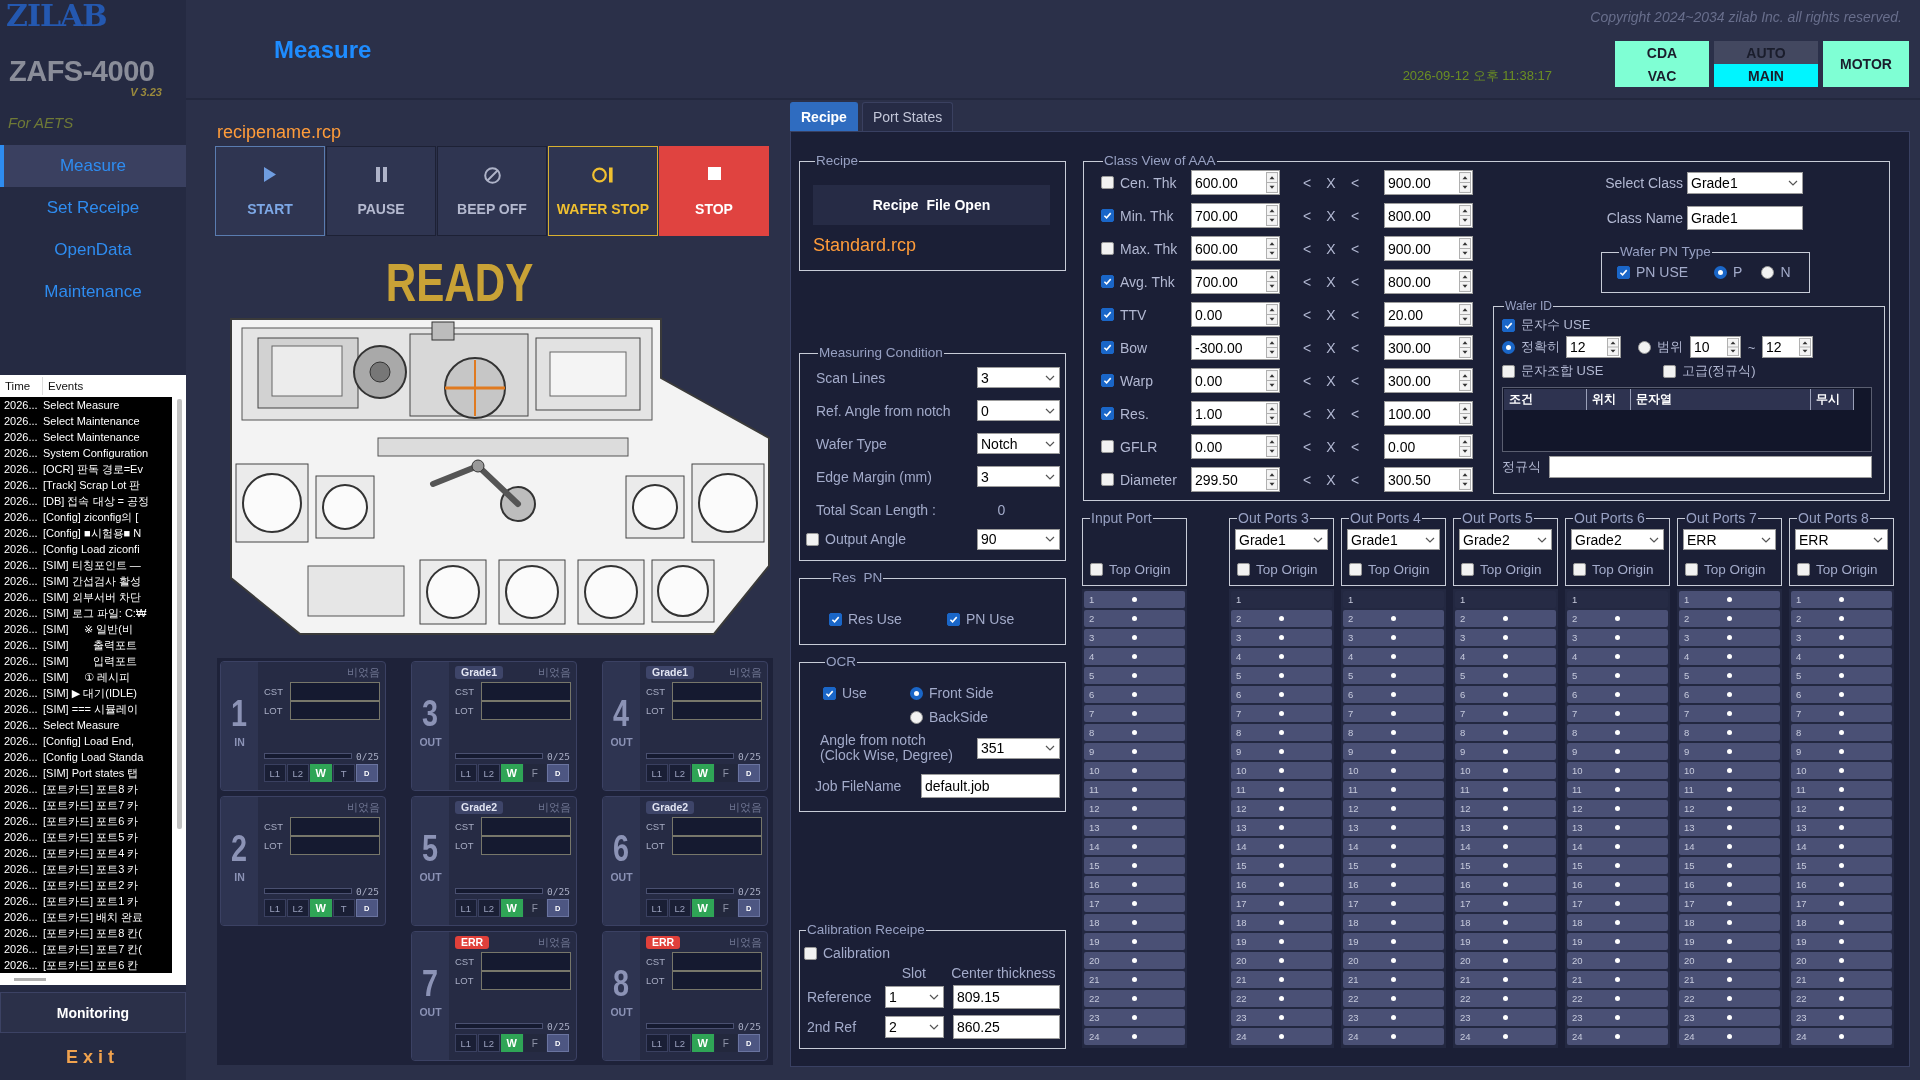 Image resolution: width=1920 pixels, height=1080 pixels. I want to click on text-field: default.job, so click(990, 786).